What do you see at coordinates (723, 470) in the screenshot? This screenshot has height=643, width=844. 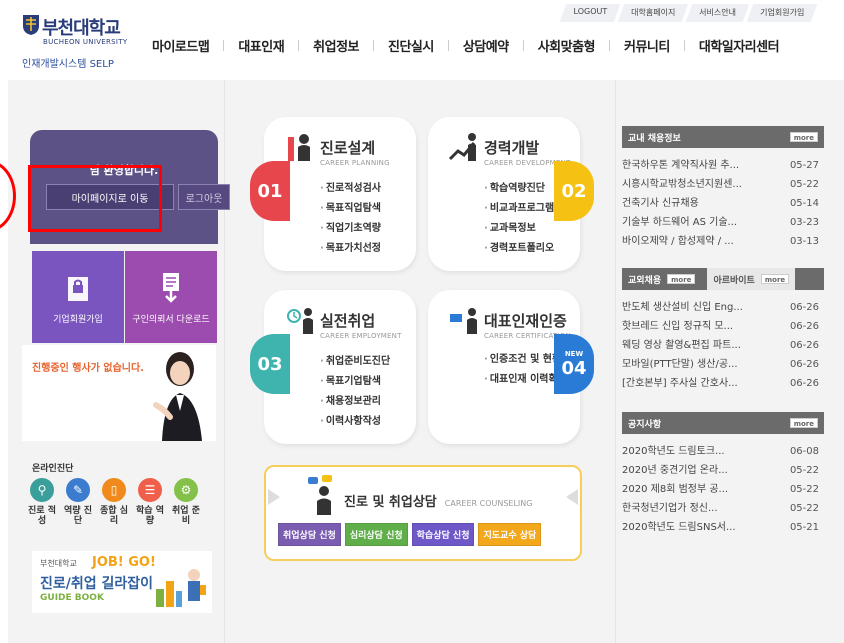 I see `list-item: 2020년 중견기업 온라... 05-22` at bounding box center [723, 470].